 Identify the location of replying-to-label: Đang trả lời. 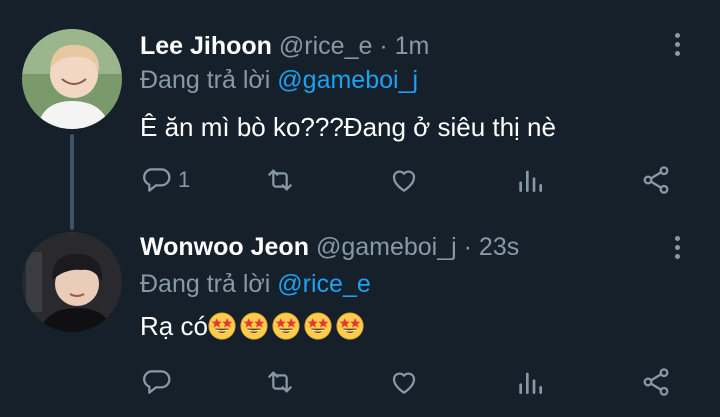
(205, 284).